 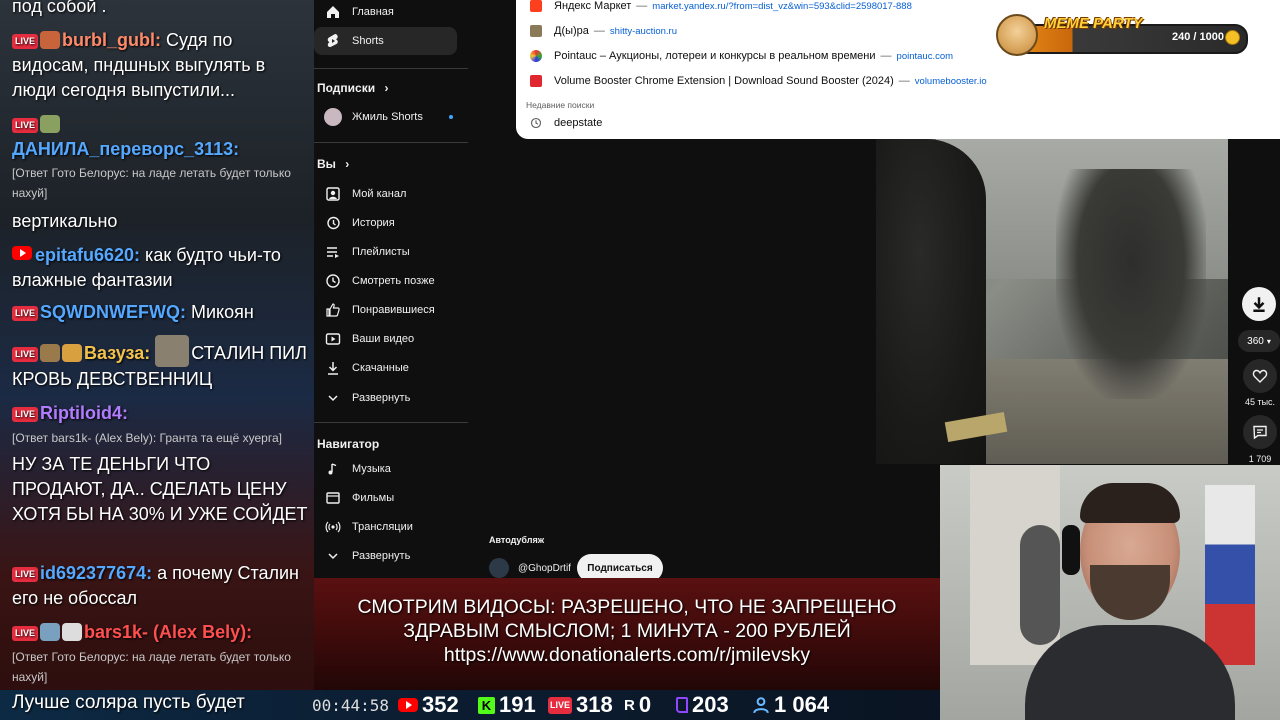 I want to click on chat-text: Микоян, so click(x=219, y=312).